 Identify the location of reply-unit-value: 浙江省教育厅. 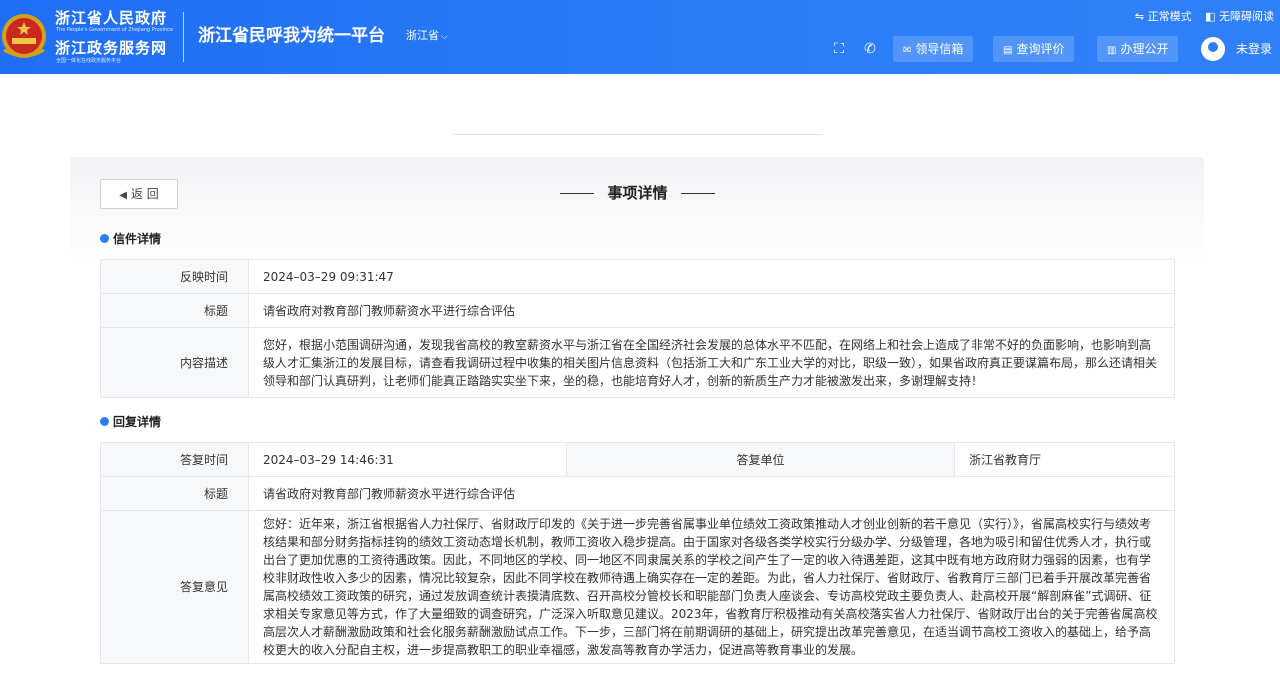
(1064, 459).